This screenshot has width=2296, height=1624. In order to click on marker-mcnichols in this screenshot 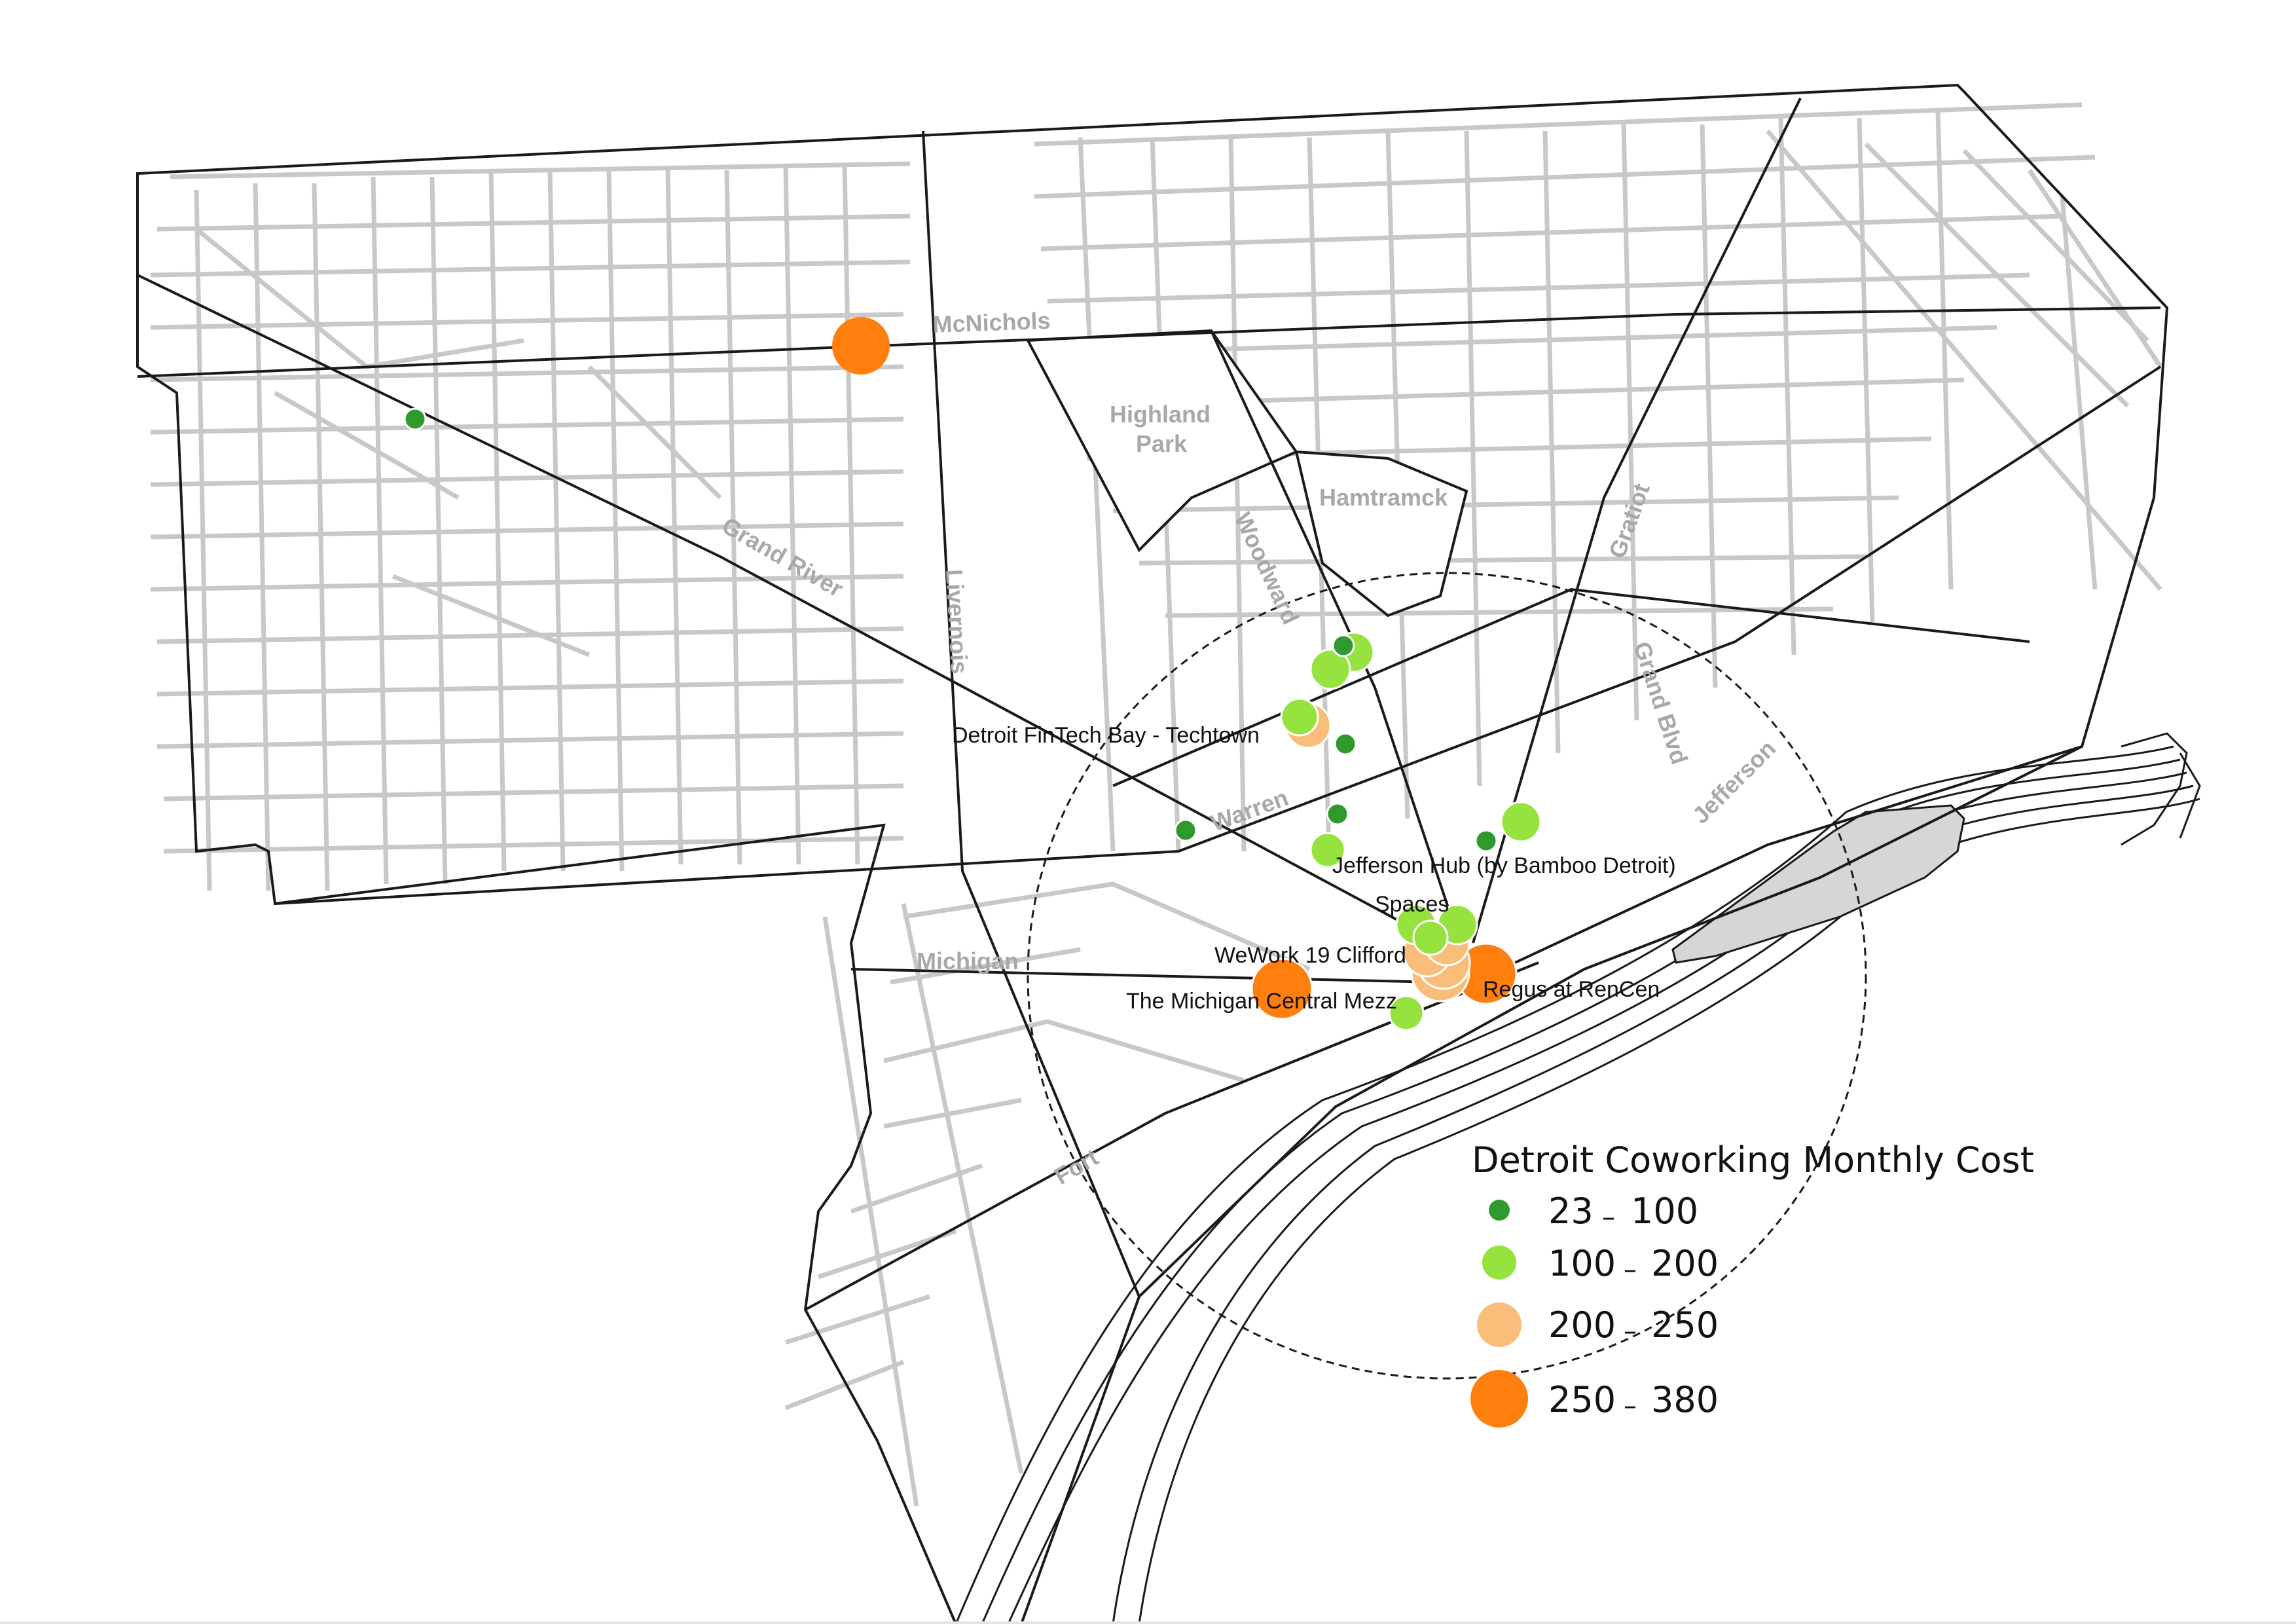, I will do `click(861, 346)`.